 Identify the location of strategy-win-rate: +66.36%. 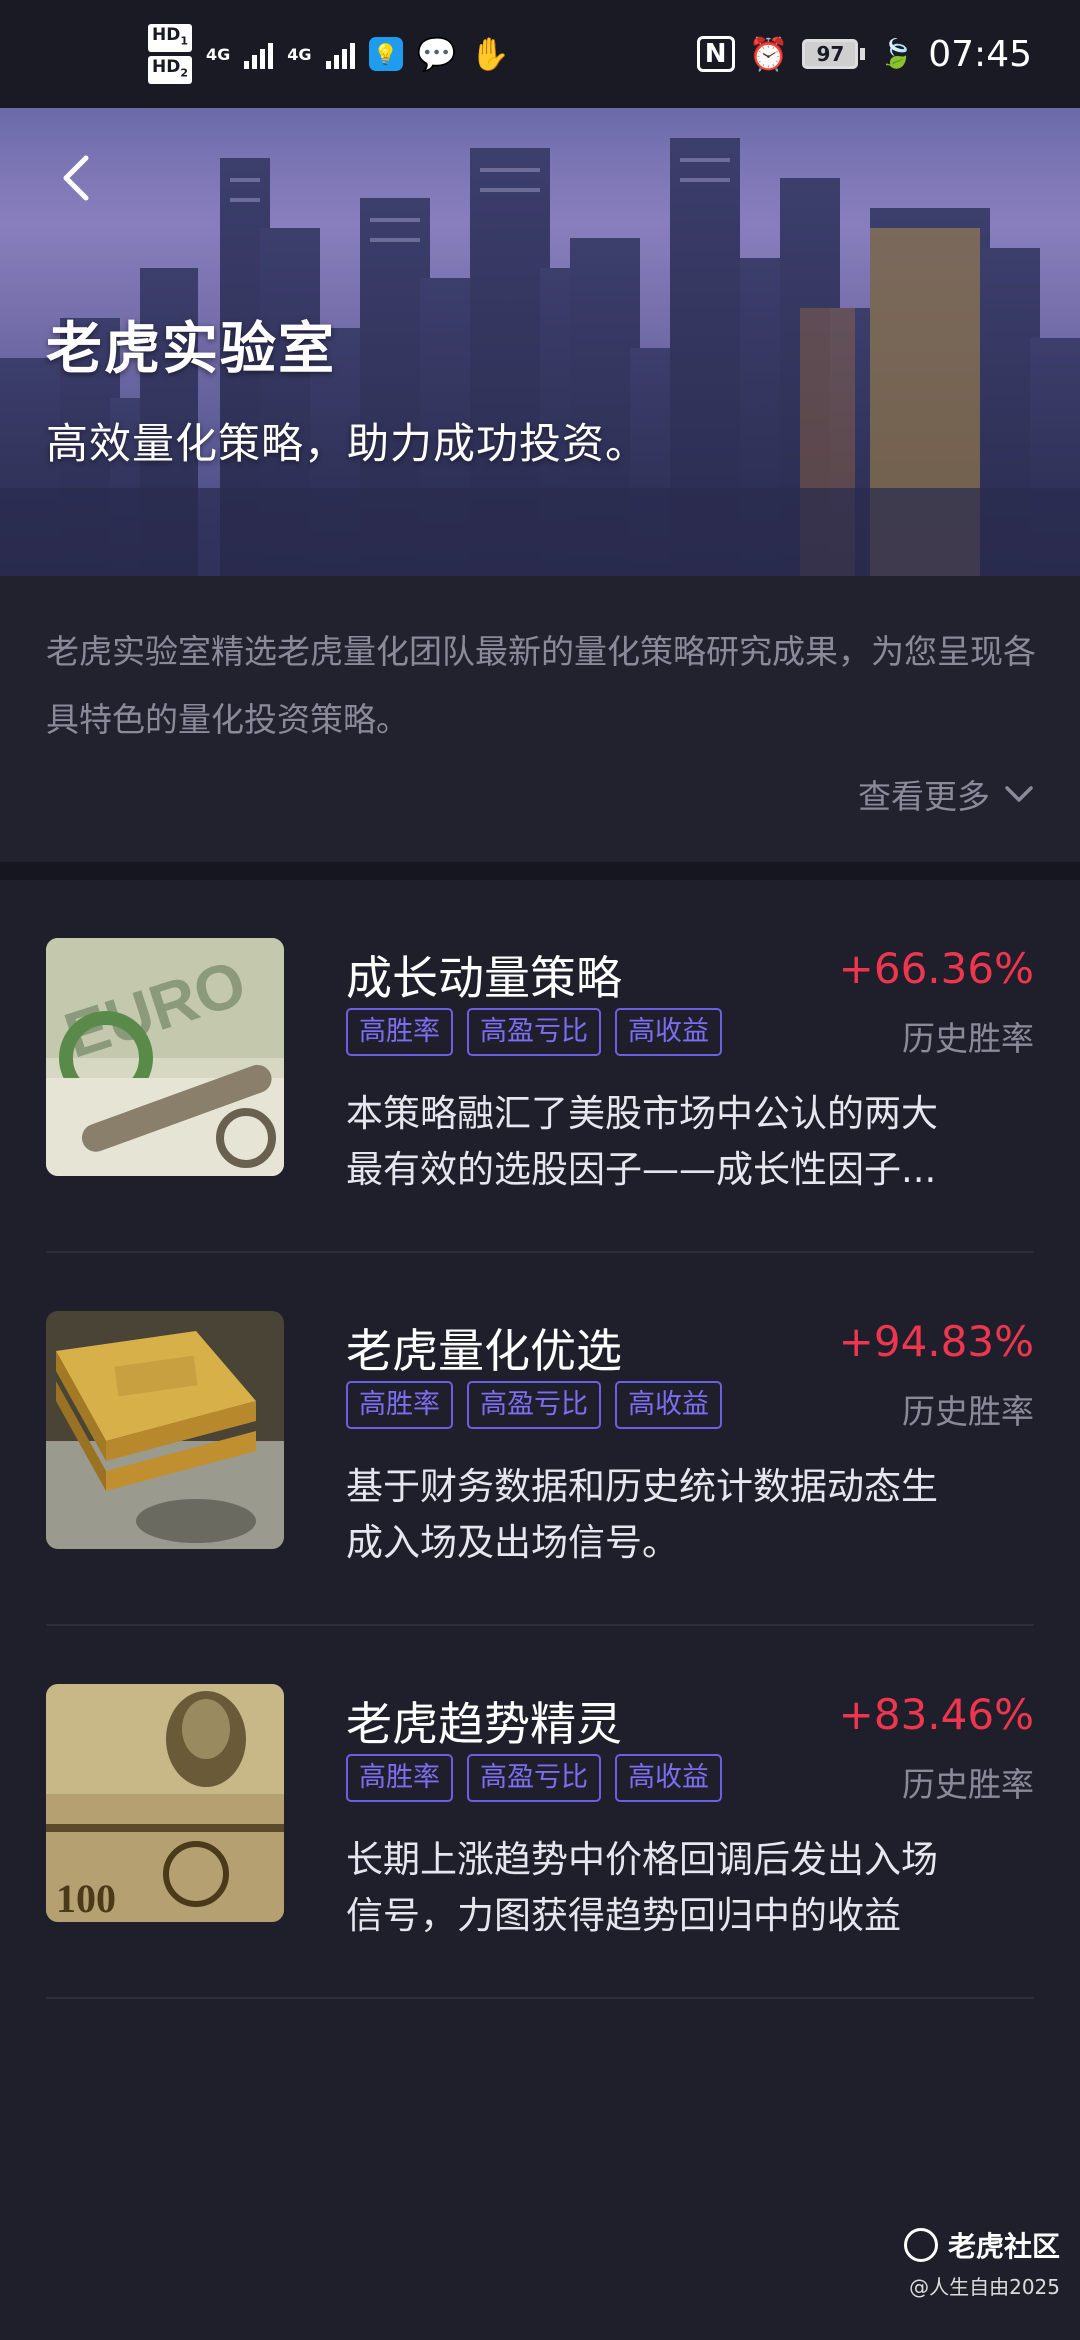
(936, 968).